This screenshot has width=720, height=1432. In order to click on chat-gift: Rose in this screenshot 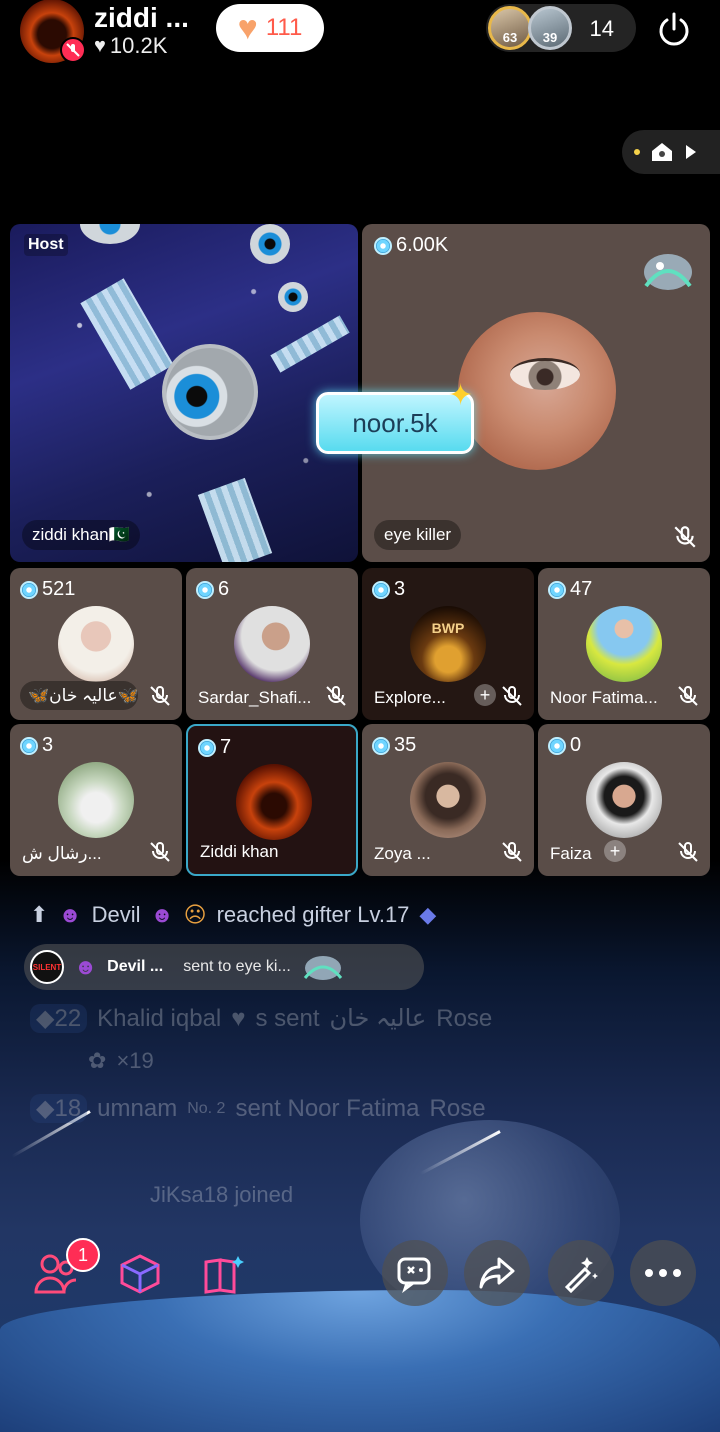, I will do `click(457, 1108)`.